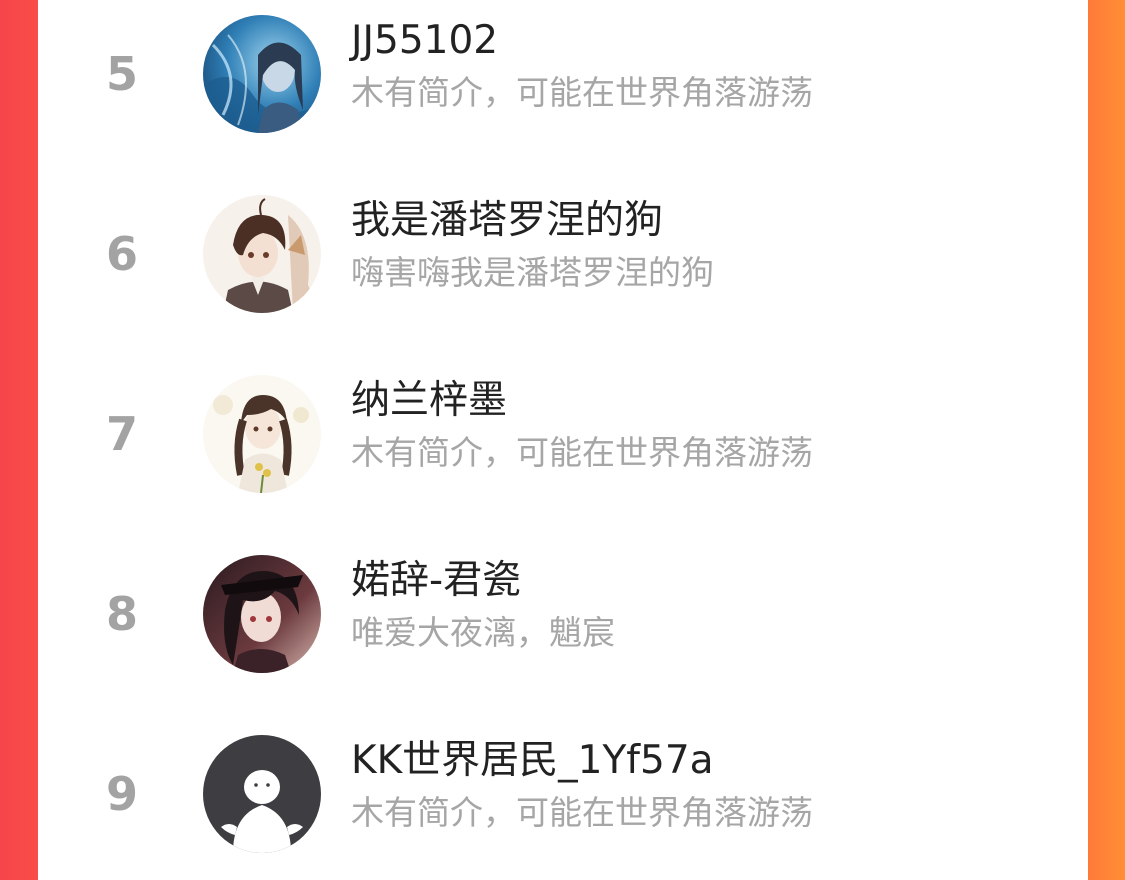  What do you see at coordinates (262, 614) in the screenshot?
I see `anime-avatar-dark-icon` at bounding box center [262, 614].